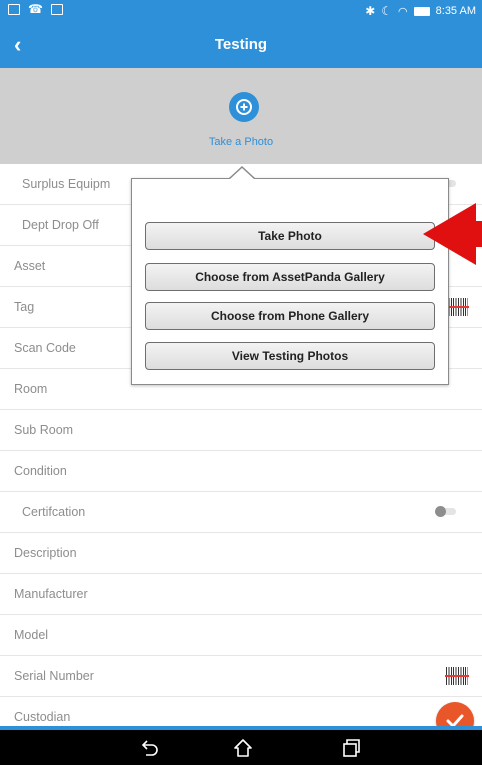  I want to click on field-label: Condition, so click(40, 471).